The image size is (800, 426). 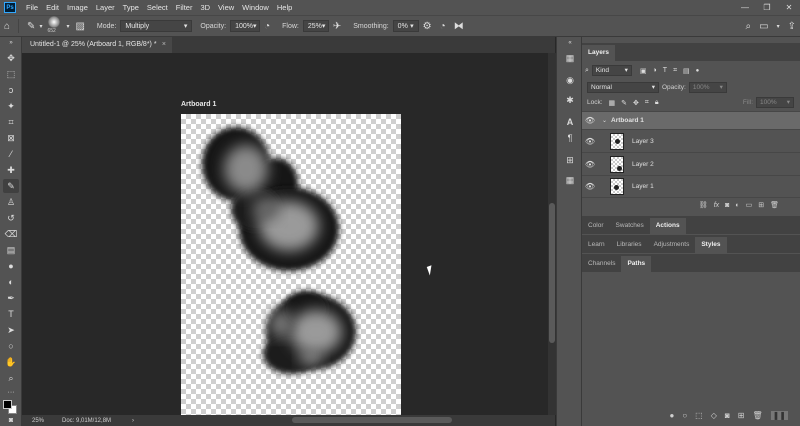 I want to click on airbrush-icon: ✈, so click(x=337, y=26).